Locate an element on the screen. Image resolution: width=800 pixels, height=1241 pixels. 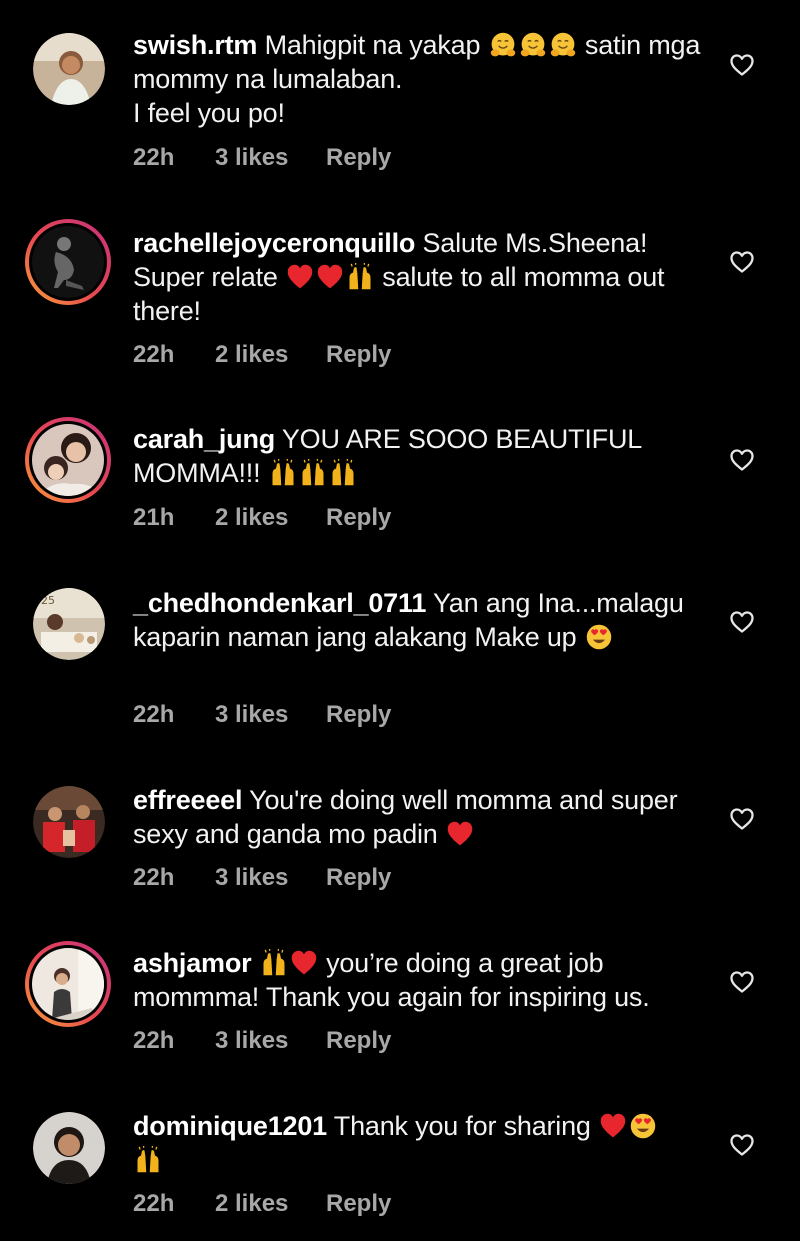
comment-meta: 21h 2 likes Reply is located at coordinates (262, 518).